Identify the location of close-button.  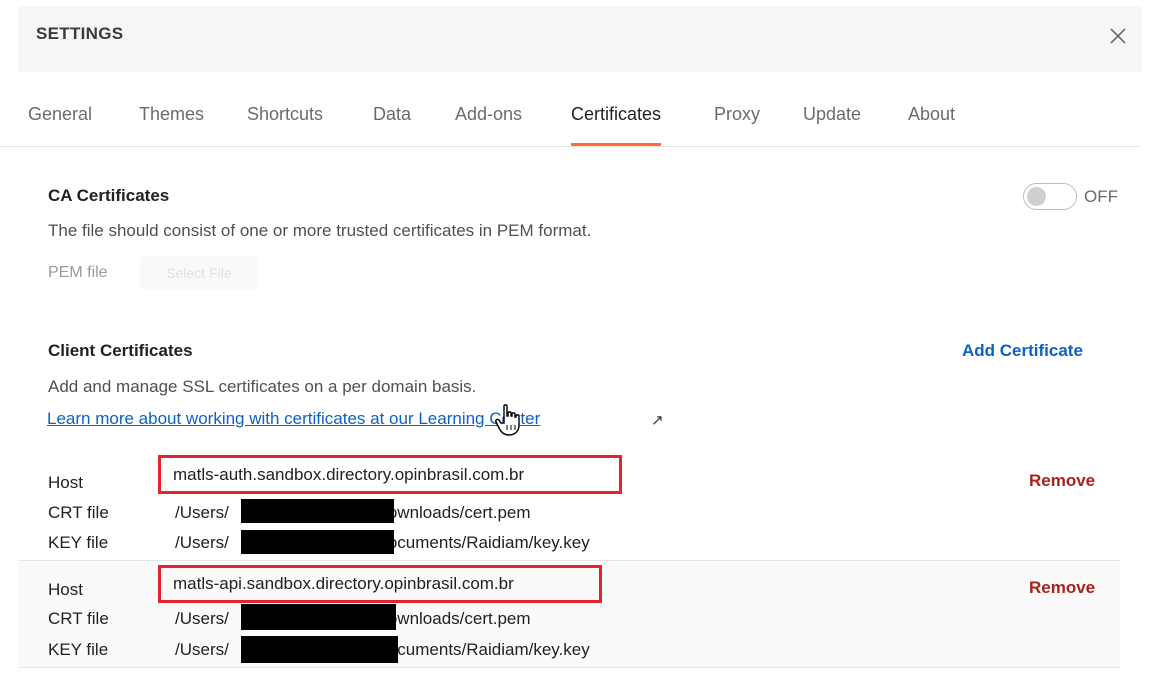
(1118, 36).